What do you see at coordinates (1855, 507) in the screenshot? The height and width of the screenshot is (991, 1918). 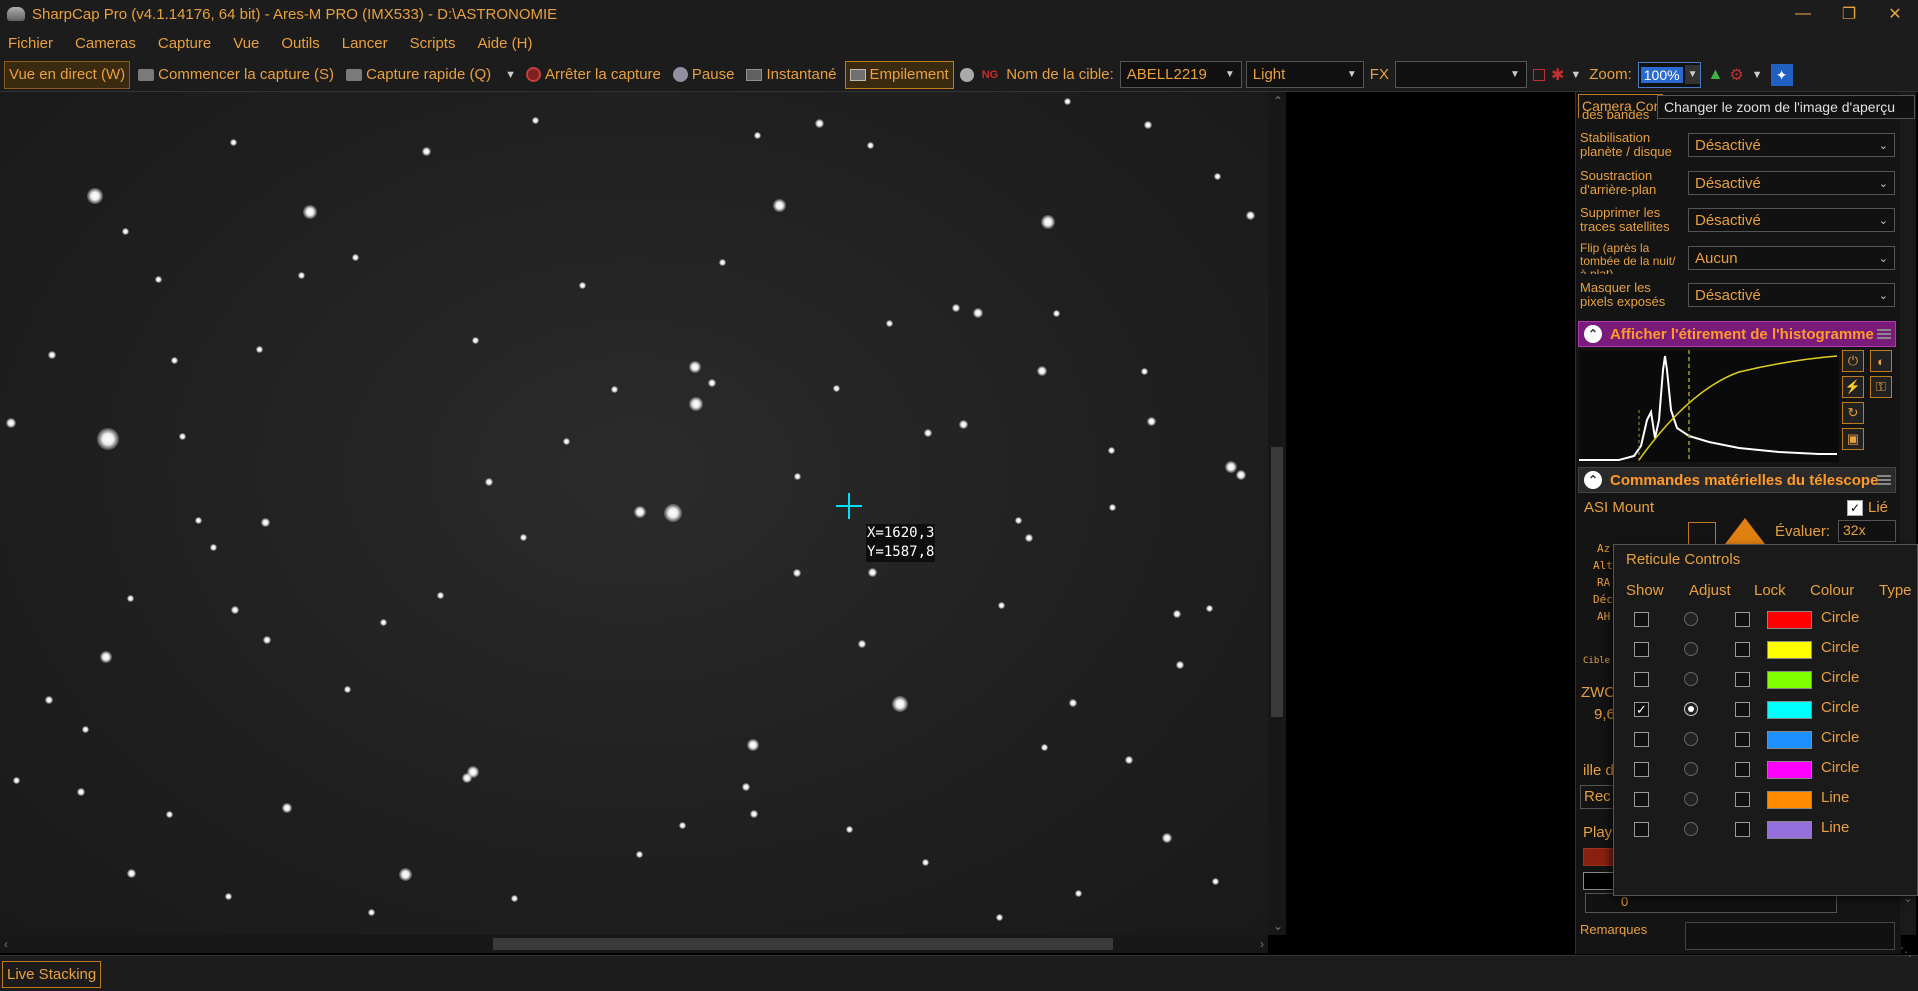 I see `checkbox: ✓` at bounding box center [1855, 507].